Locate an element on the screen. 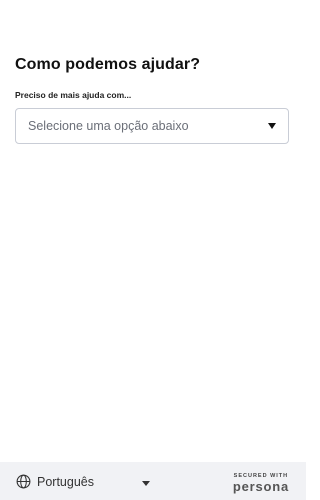 The width and height of the screenshot is (320, 500). footer: Português SECURED WITH persona is located at coordinates (153, 481).